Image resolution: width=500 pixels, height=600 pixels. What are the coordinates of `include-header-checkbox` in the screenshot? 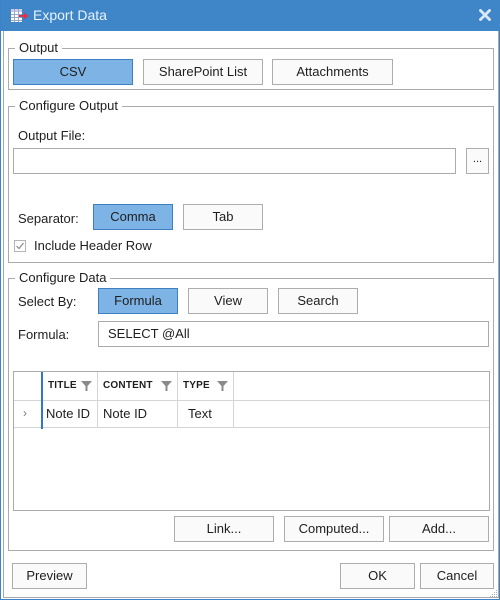 It's located at (20, 246).